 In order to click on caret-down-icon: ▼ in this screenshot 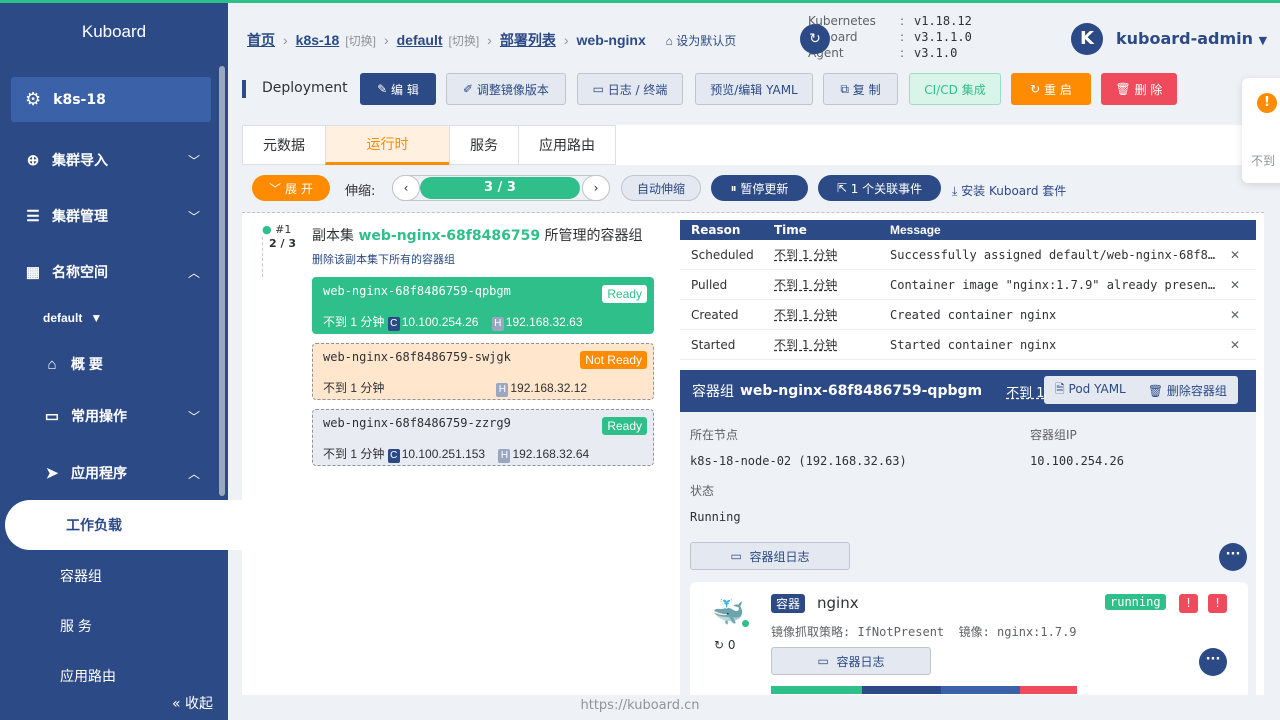, I will do `click(1263, 40)`.